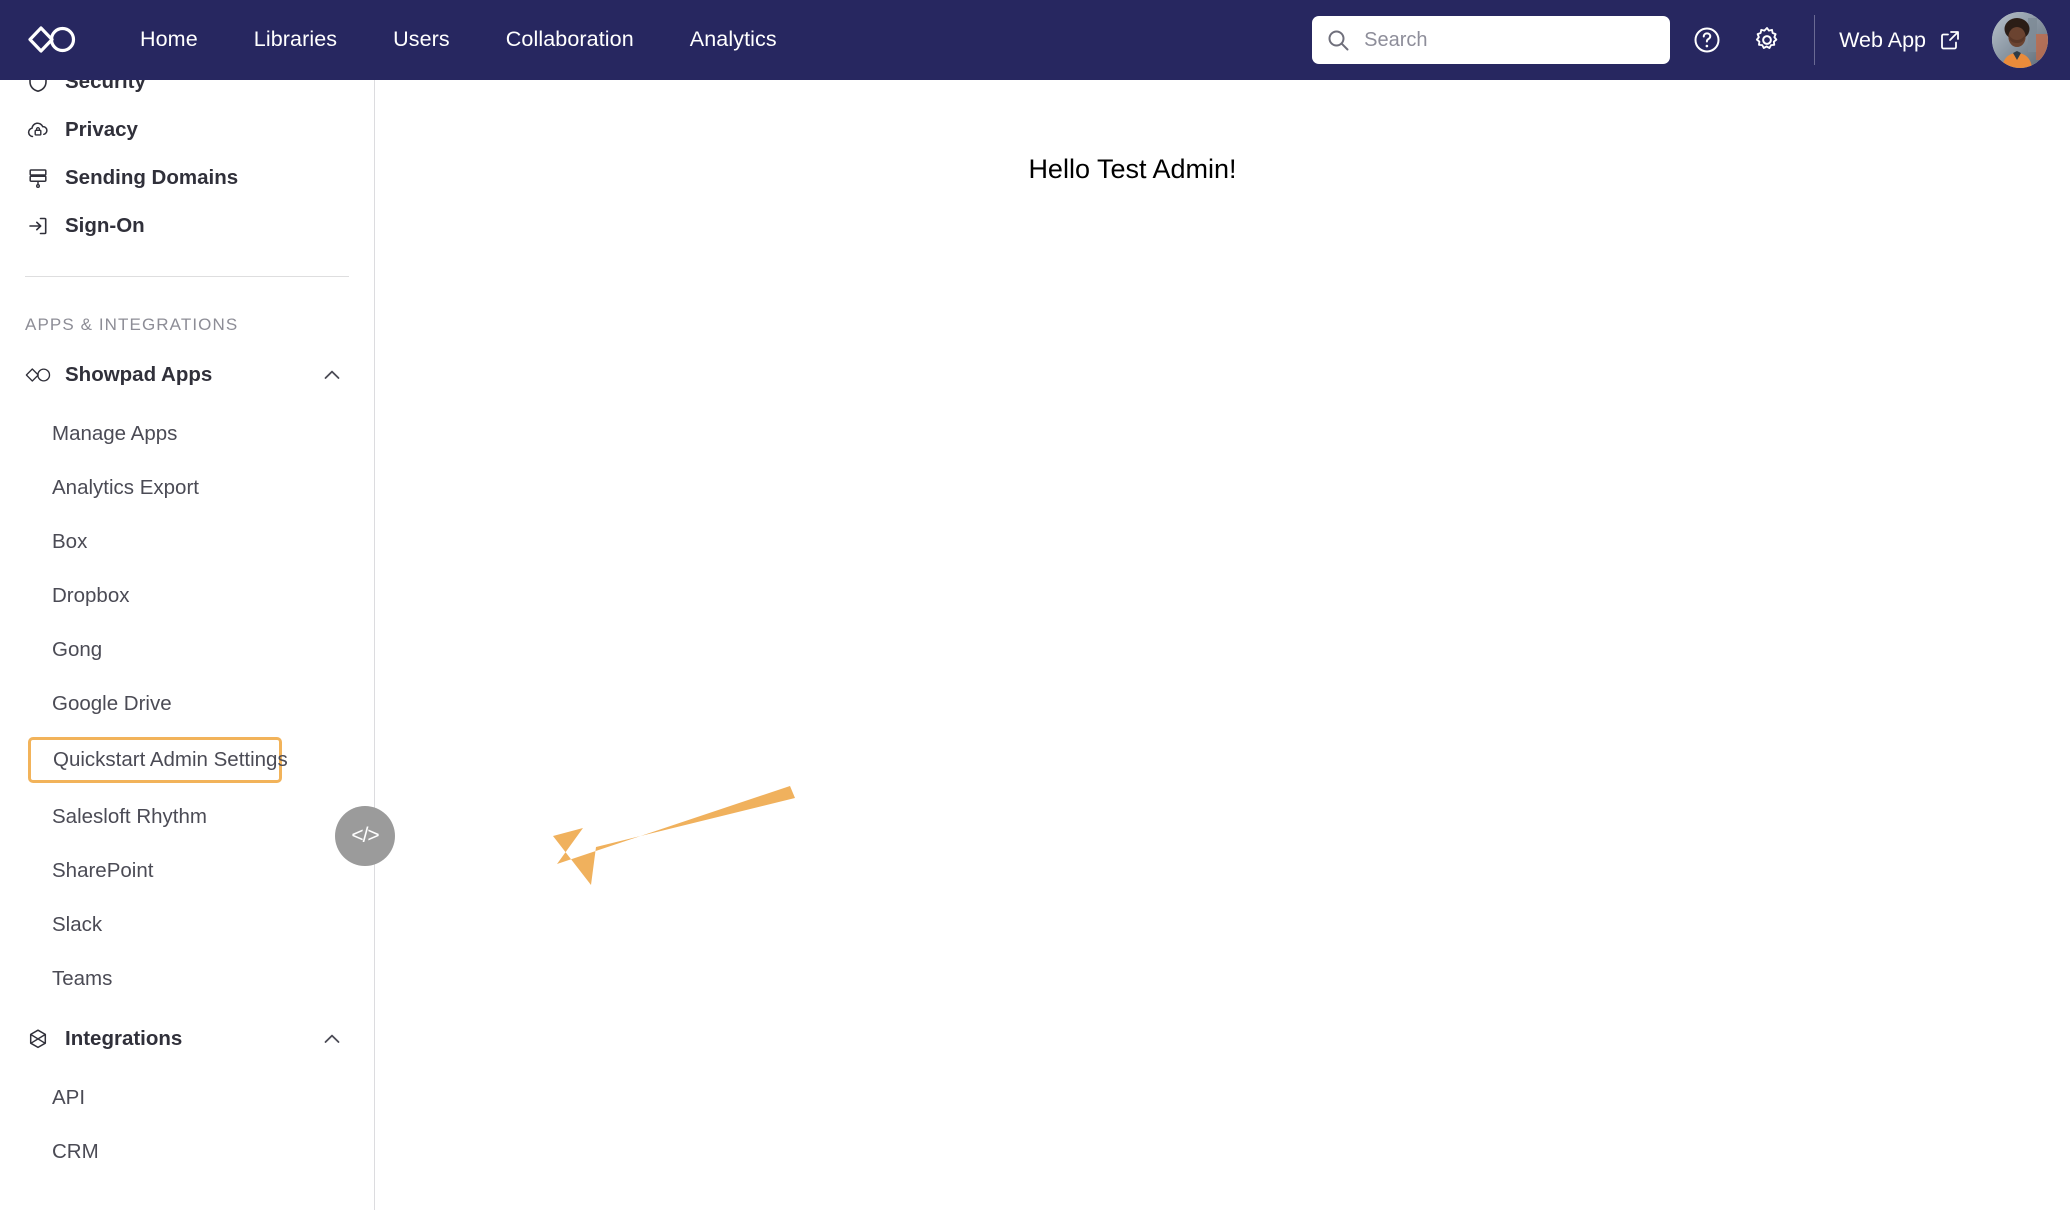 The width and height of the screenshot is (2070, 1210). I want to click on nav-link-collaboration: Collaboration, so click(570, 40).